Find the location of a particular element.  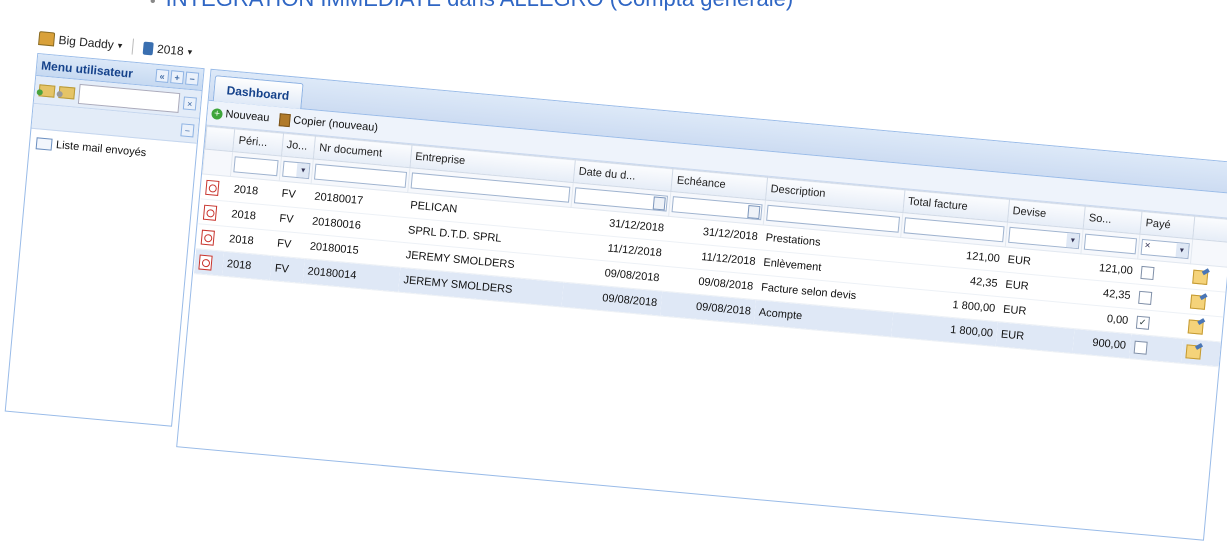

toolbar-separator is located at coordinates (132, 46).